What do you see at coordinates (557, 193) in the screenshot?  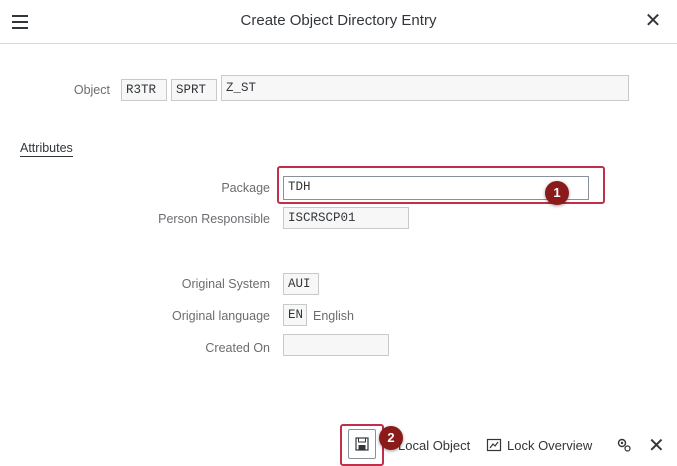 I see `step-marker-1: 1` at bounding box center [557, 193].